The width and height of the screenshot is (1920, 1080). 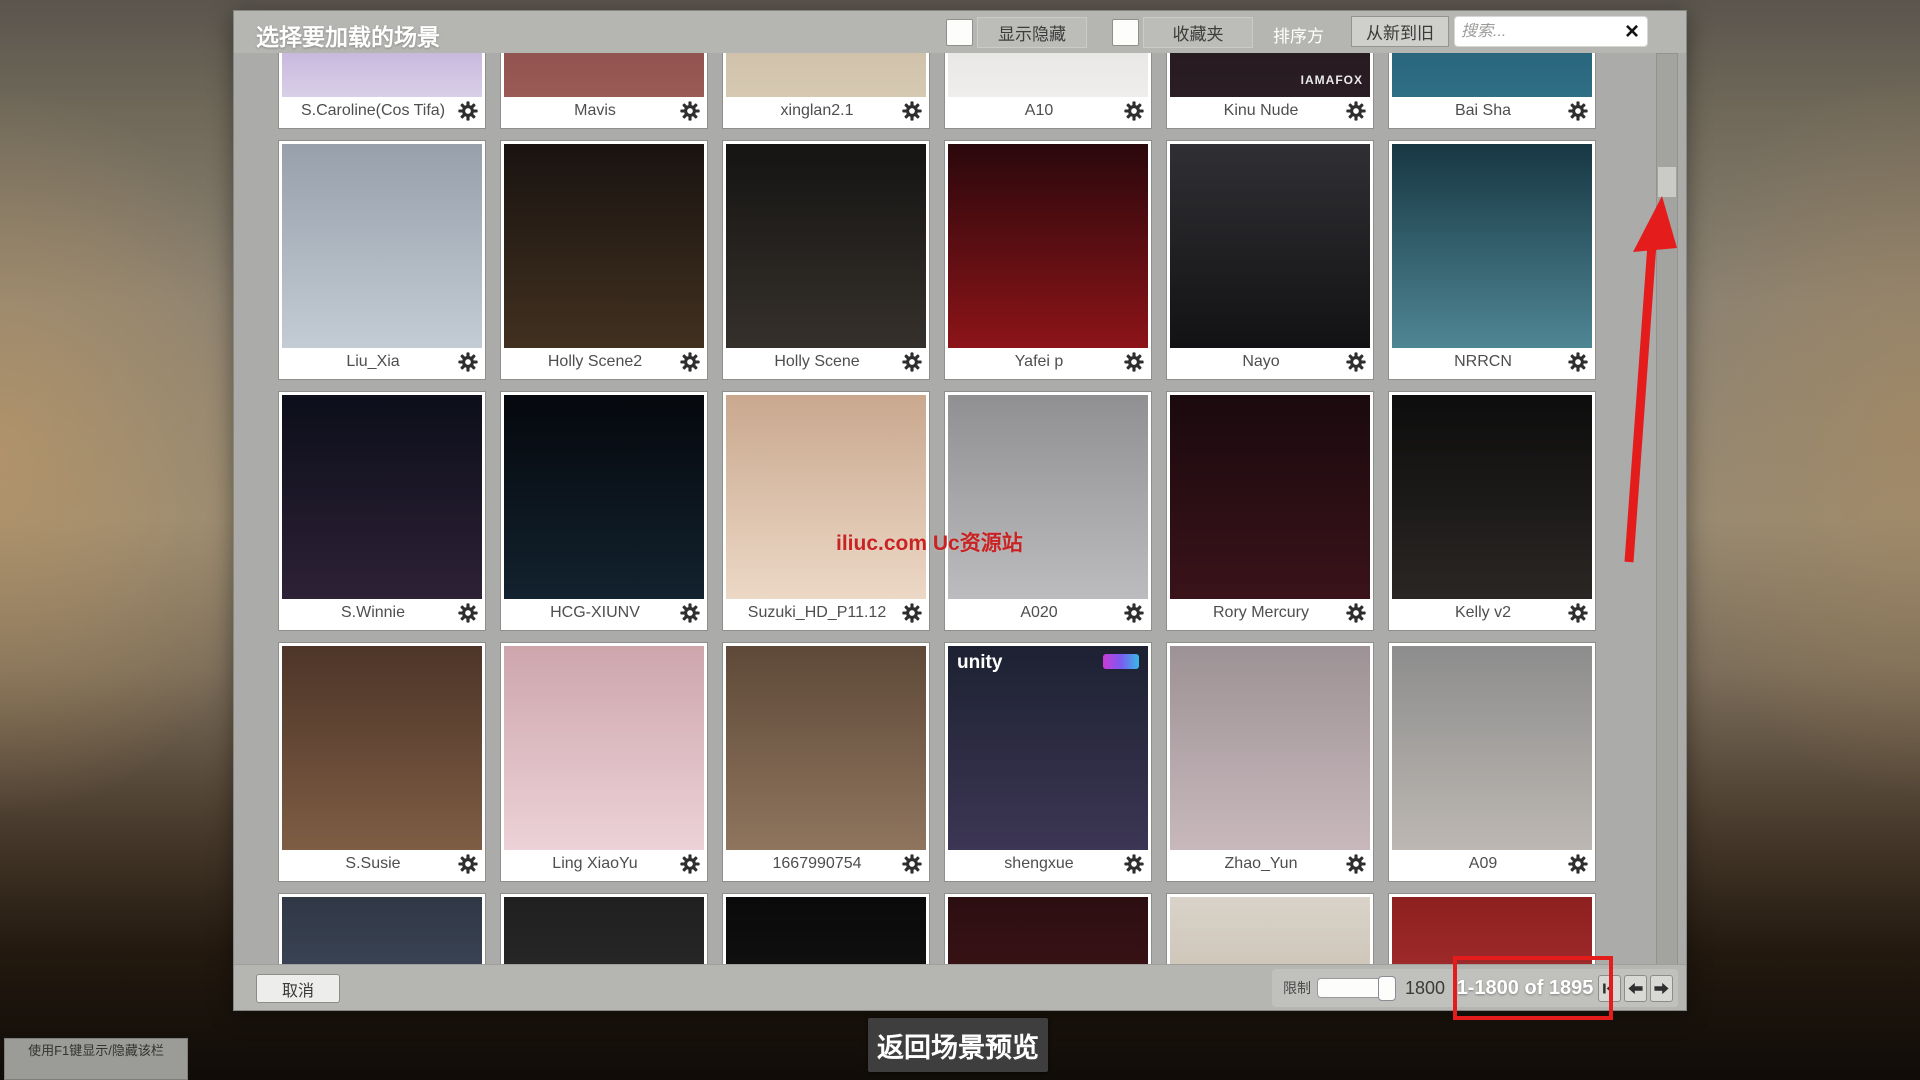 I want to click on scene-card: A09, so click(x=1492, y=762).